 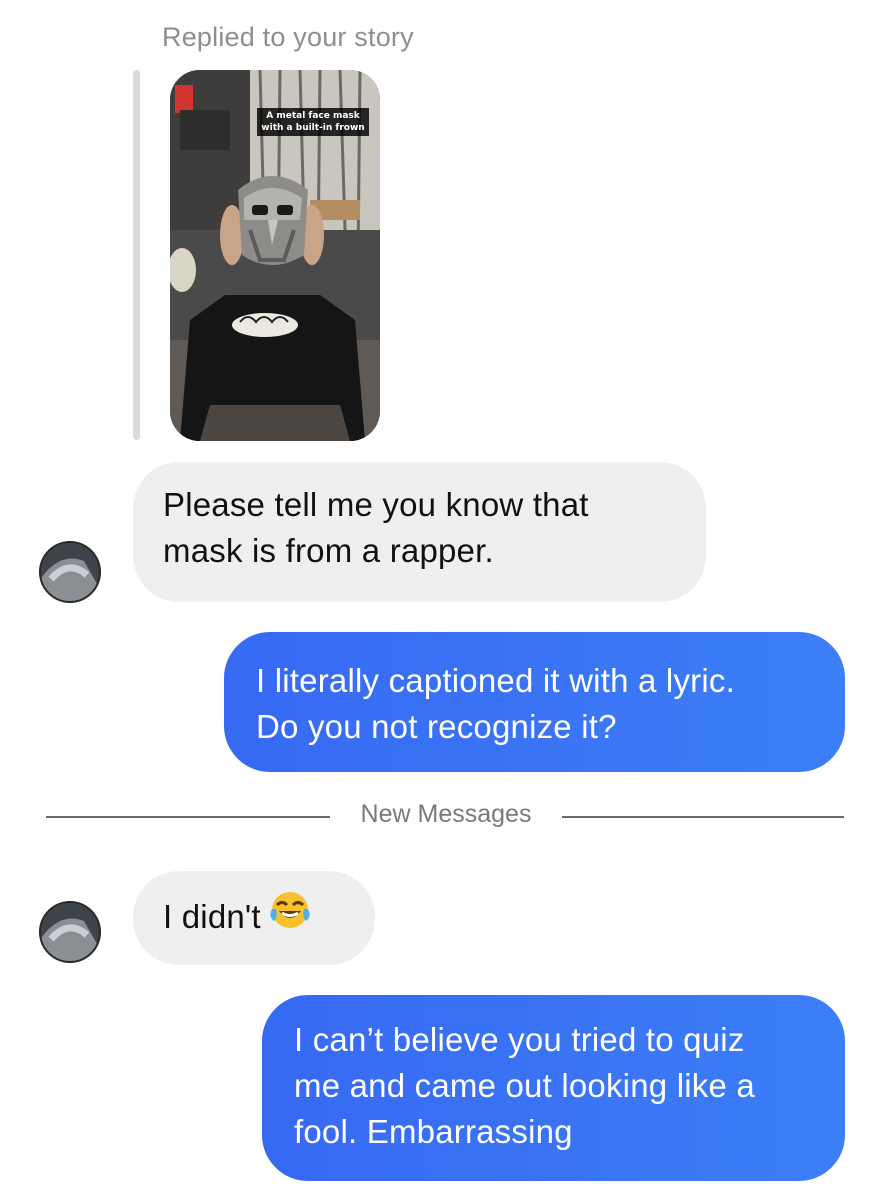 What do you see at coordinates (275, 255) in the screenshot?
I see `story-thumbnail: A metal face mask with a built-in frown` at bounding box center [275, 255].